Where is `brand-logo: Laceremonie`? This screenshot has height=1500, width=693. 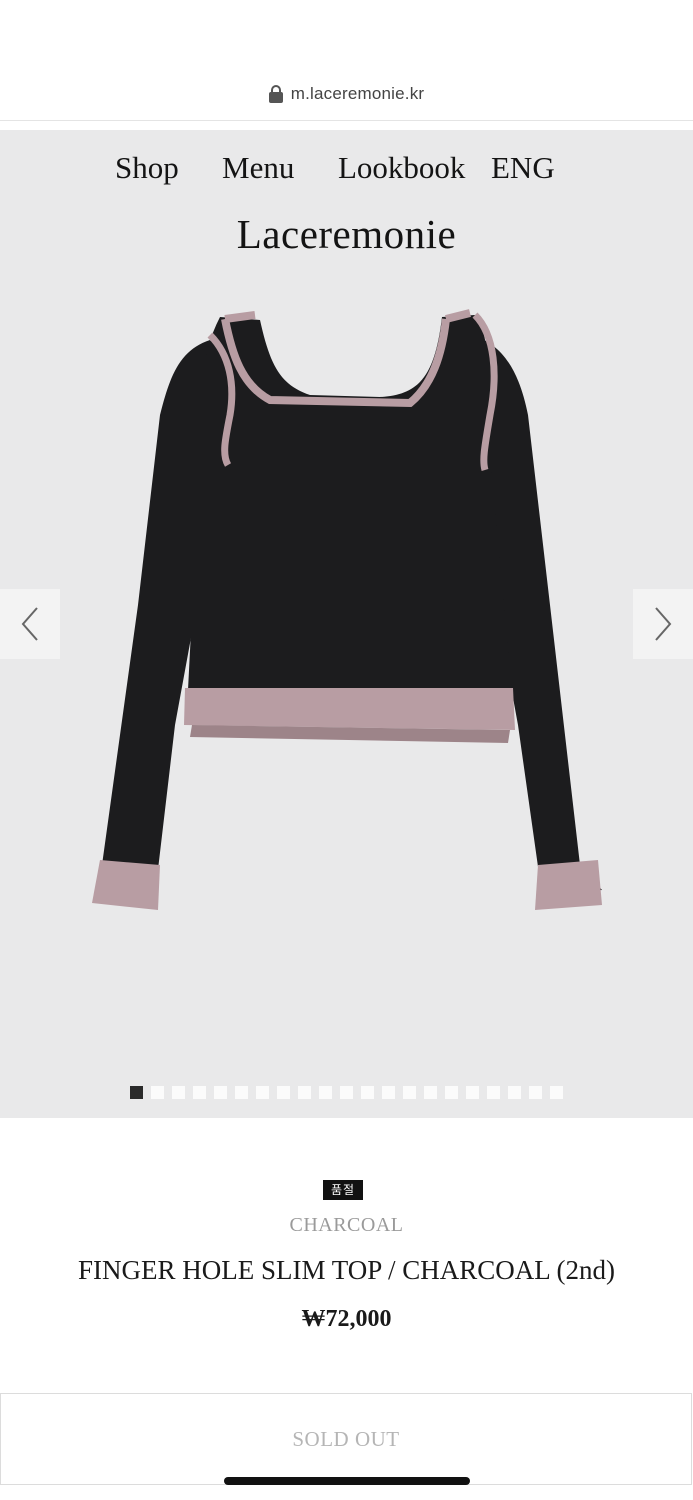
brand-logo: Laceremonie is located at coordinates (346, 234).